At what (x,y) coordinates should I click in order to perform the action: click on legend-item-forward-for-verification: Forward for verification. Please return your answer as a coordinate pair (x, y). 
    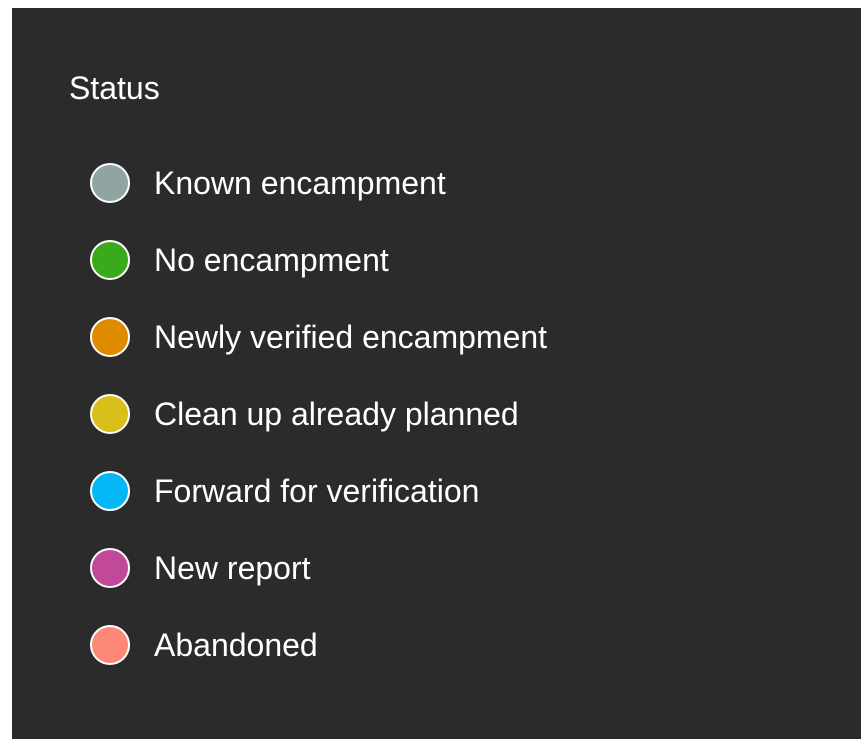
    Looking at the image, I should click on (318, 490).